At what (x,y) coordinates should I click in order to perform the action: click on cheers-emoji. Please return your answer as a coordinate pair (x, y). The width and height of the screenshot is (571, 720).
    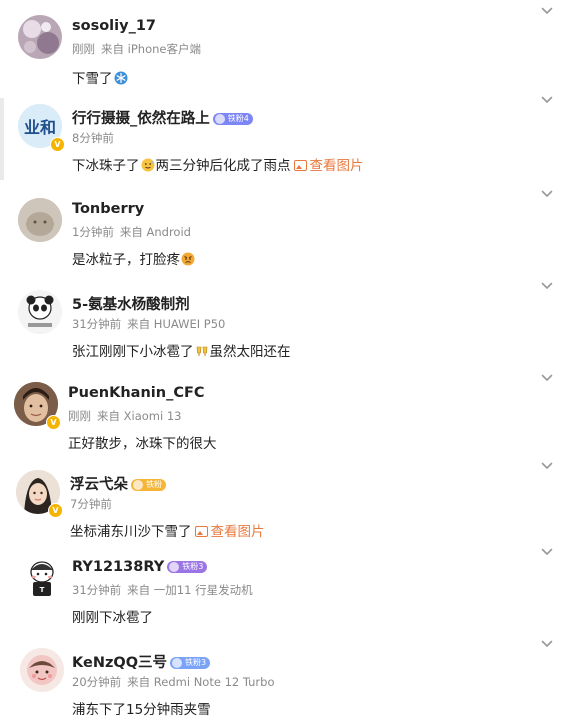
    Looking at the image, I should click on (202, 351).